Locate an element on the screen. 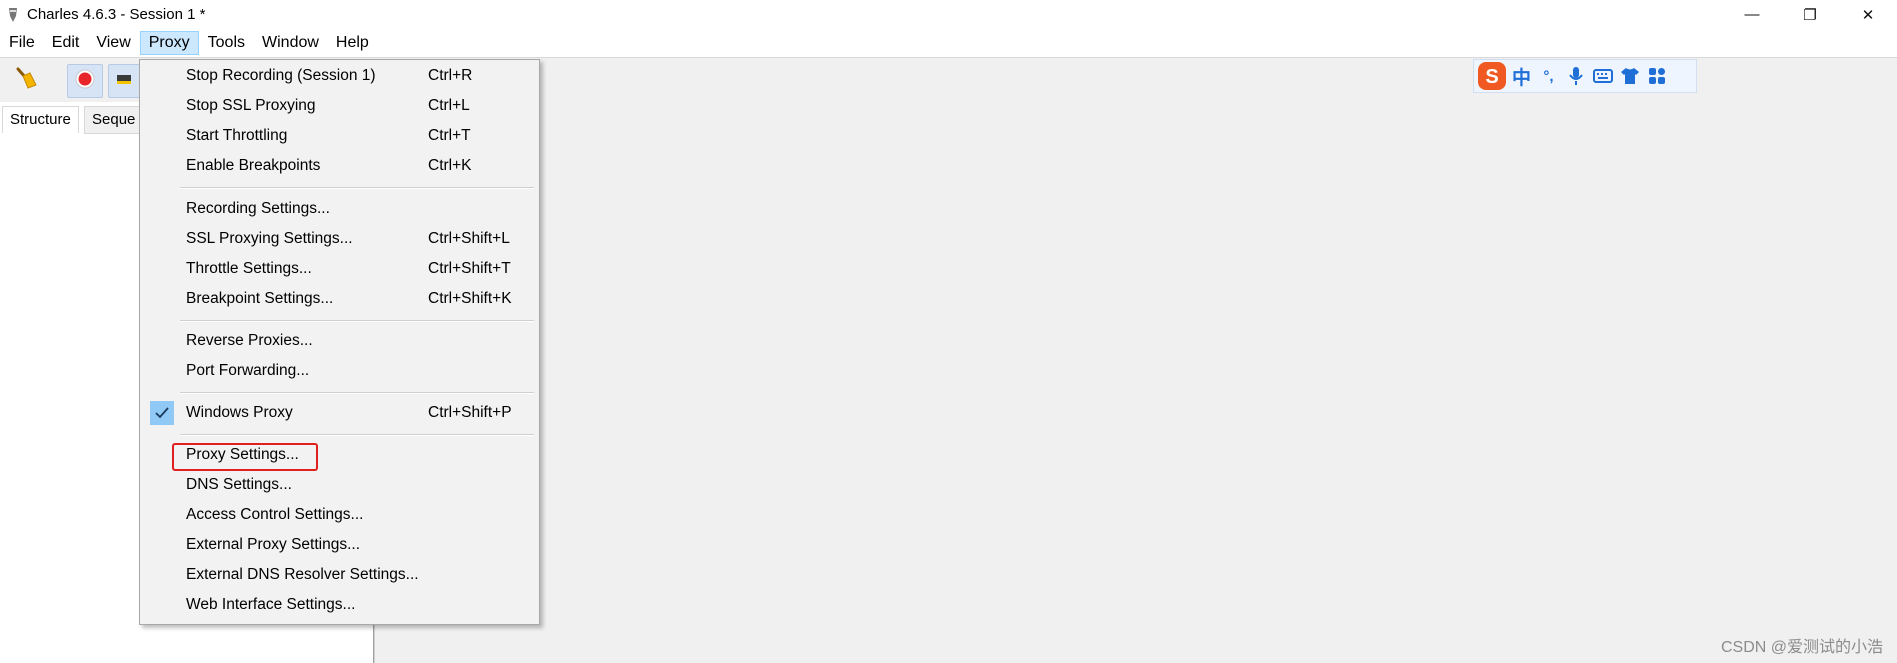 This screenshot has height=663, width=1897. menu-item-shortcut: Ctrl+Shift+T is located at coordinates (469, 268).